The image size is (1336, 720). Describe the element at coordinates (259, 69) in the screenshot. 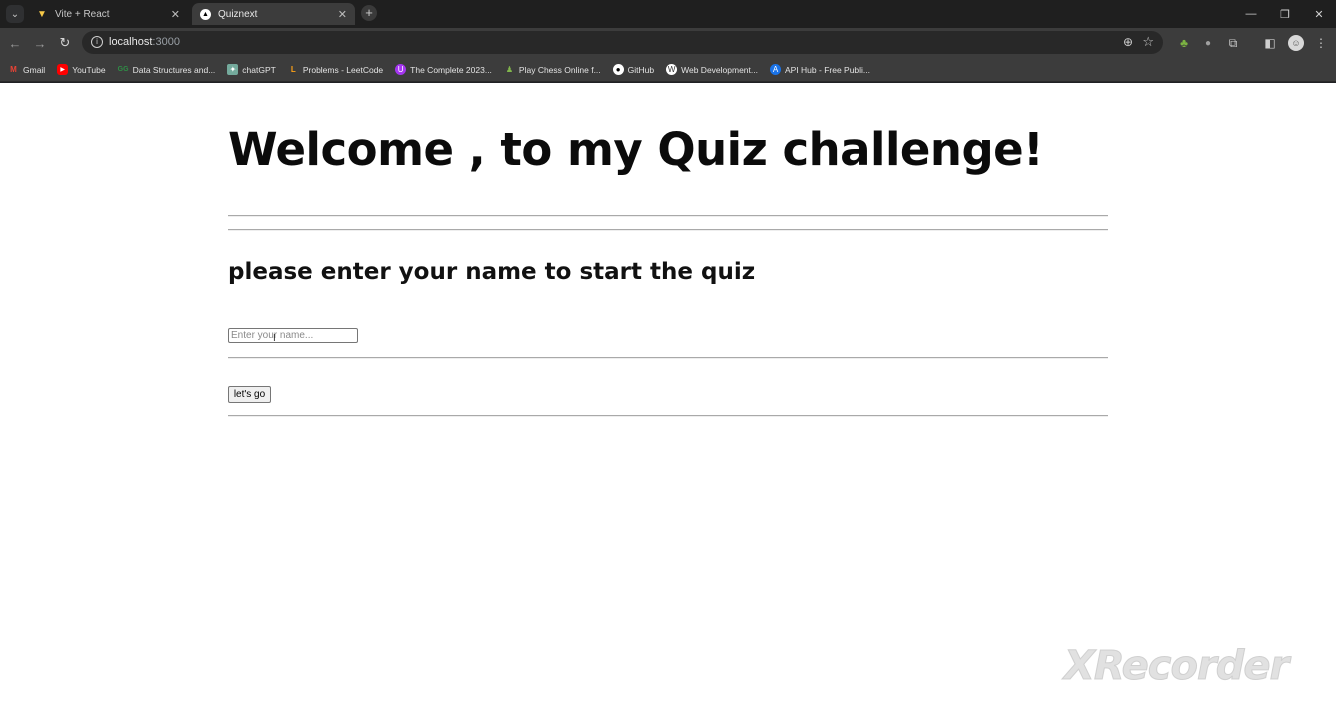

I see `bookmark-label: chatGPT` at that location.